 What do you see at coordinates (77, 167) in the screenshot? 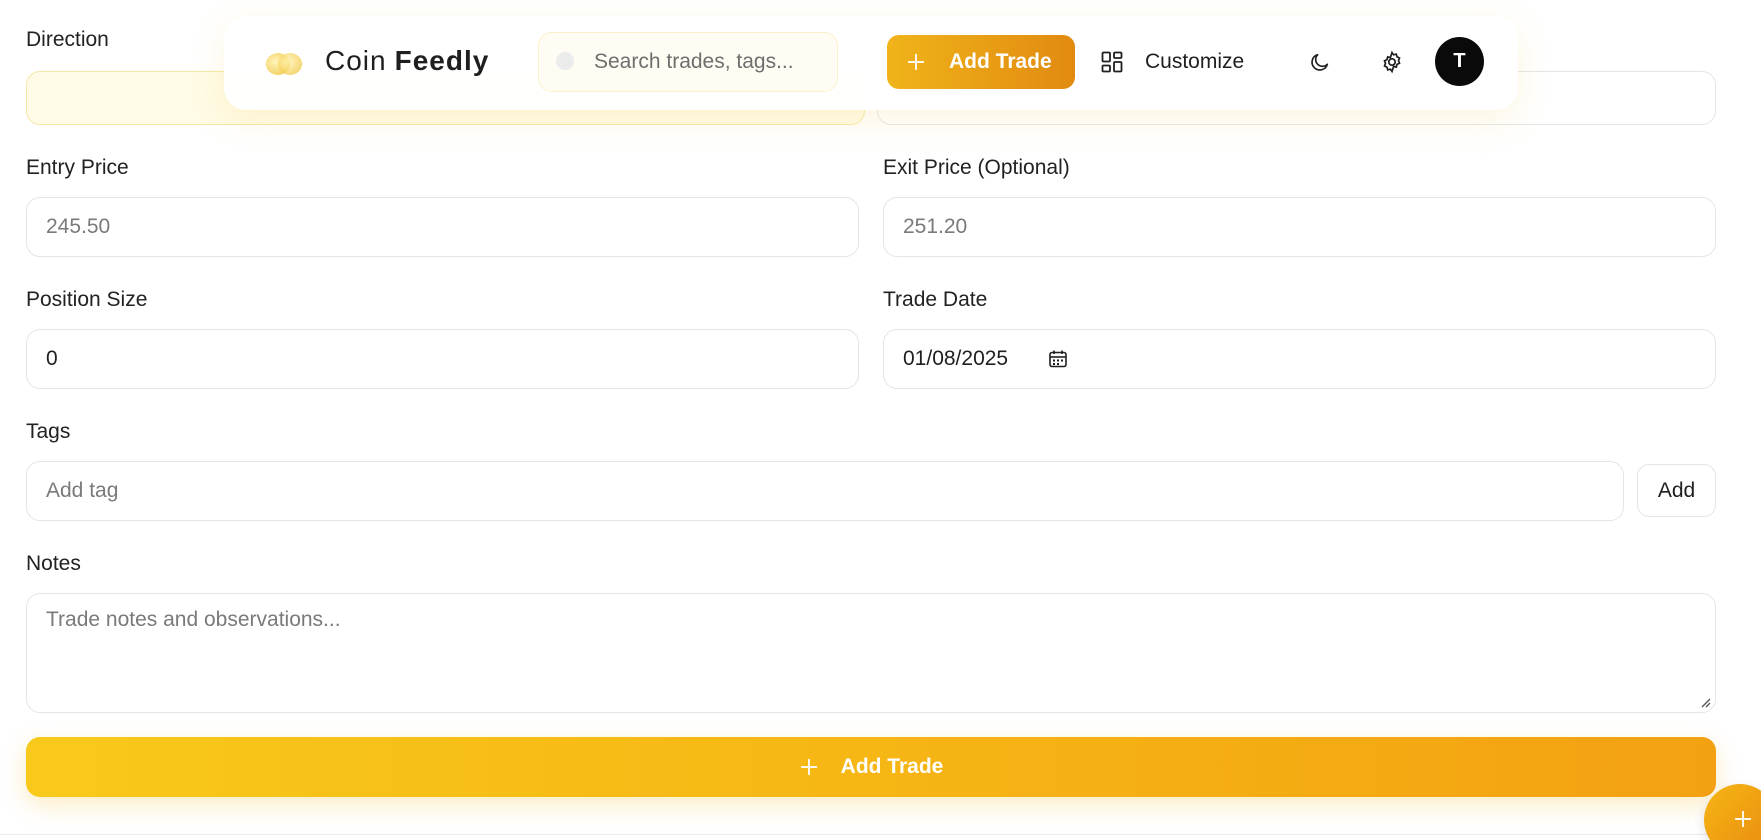
I see `entry-price-label: Entry Price` at bounding box center [77, 167].